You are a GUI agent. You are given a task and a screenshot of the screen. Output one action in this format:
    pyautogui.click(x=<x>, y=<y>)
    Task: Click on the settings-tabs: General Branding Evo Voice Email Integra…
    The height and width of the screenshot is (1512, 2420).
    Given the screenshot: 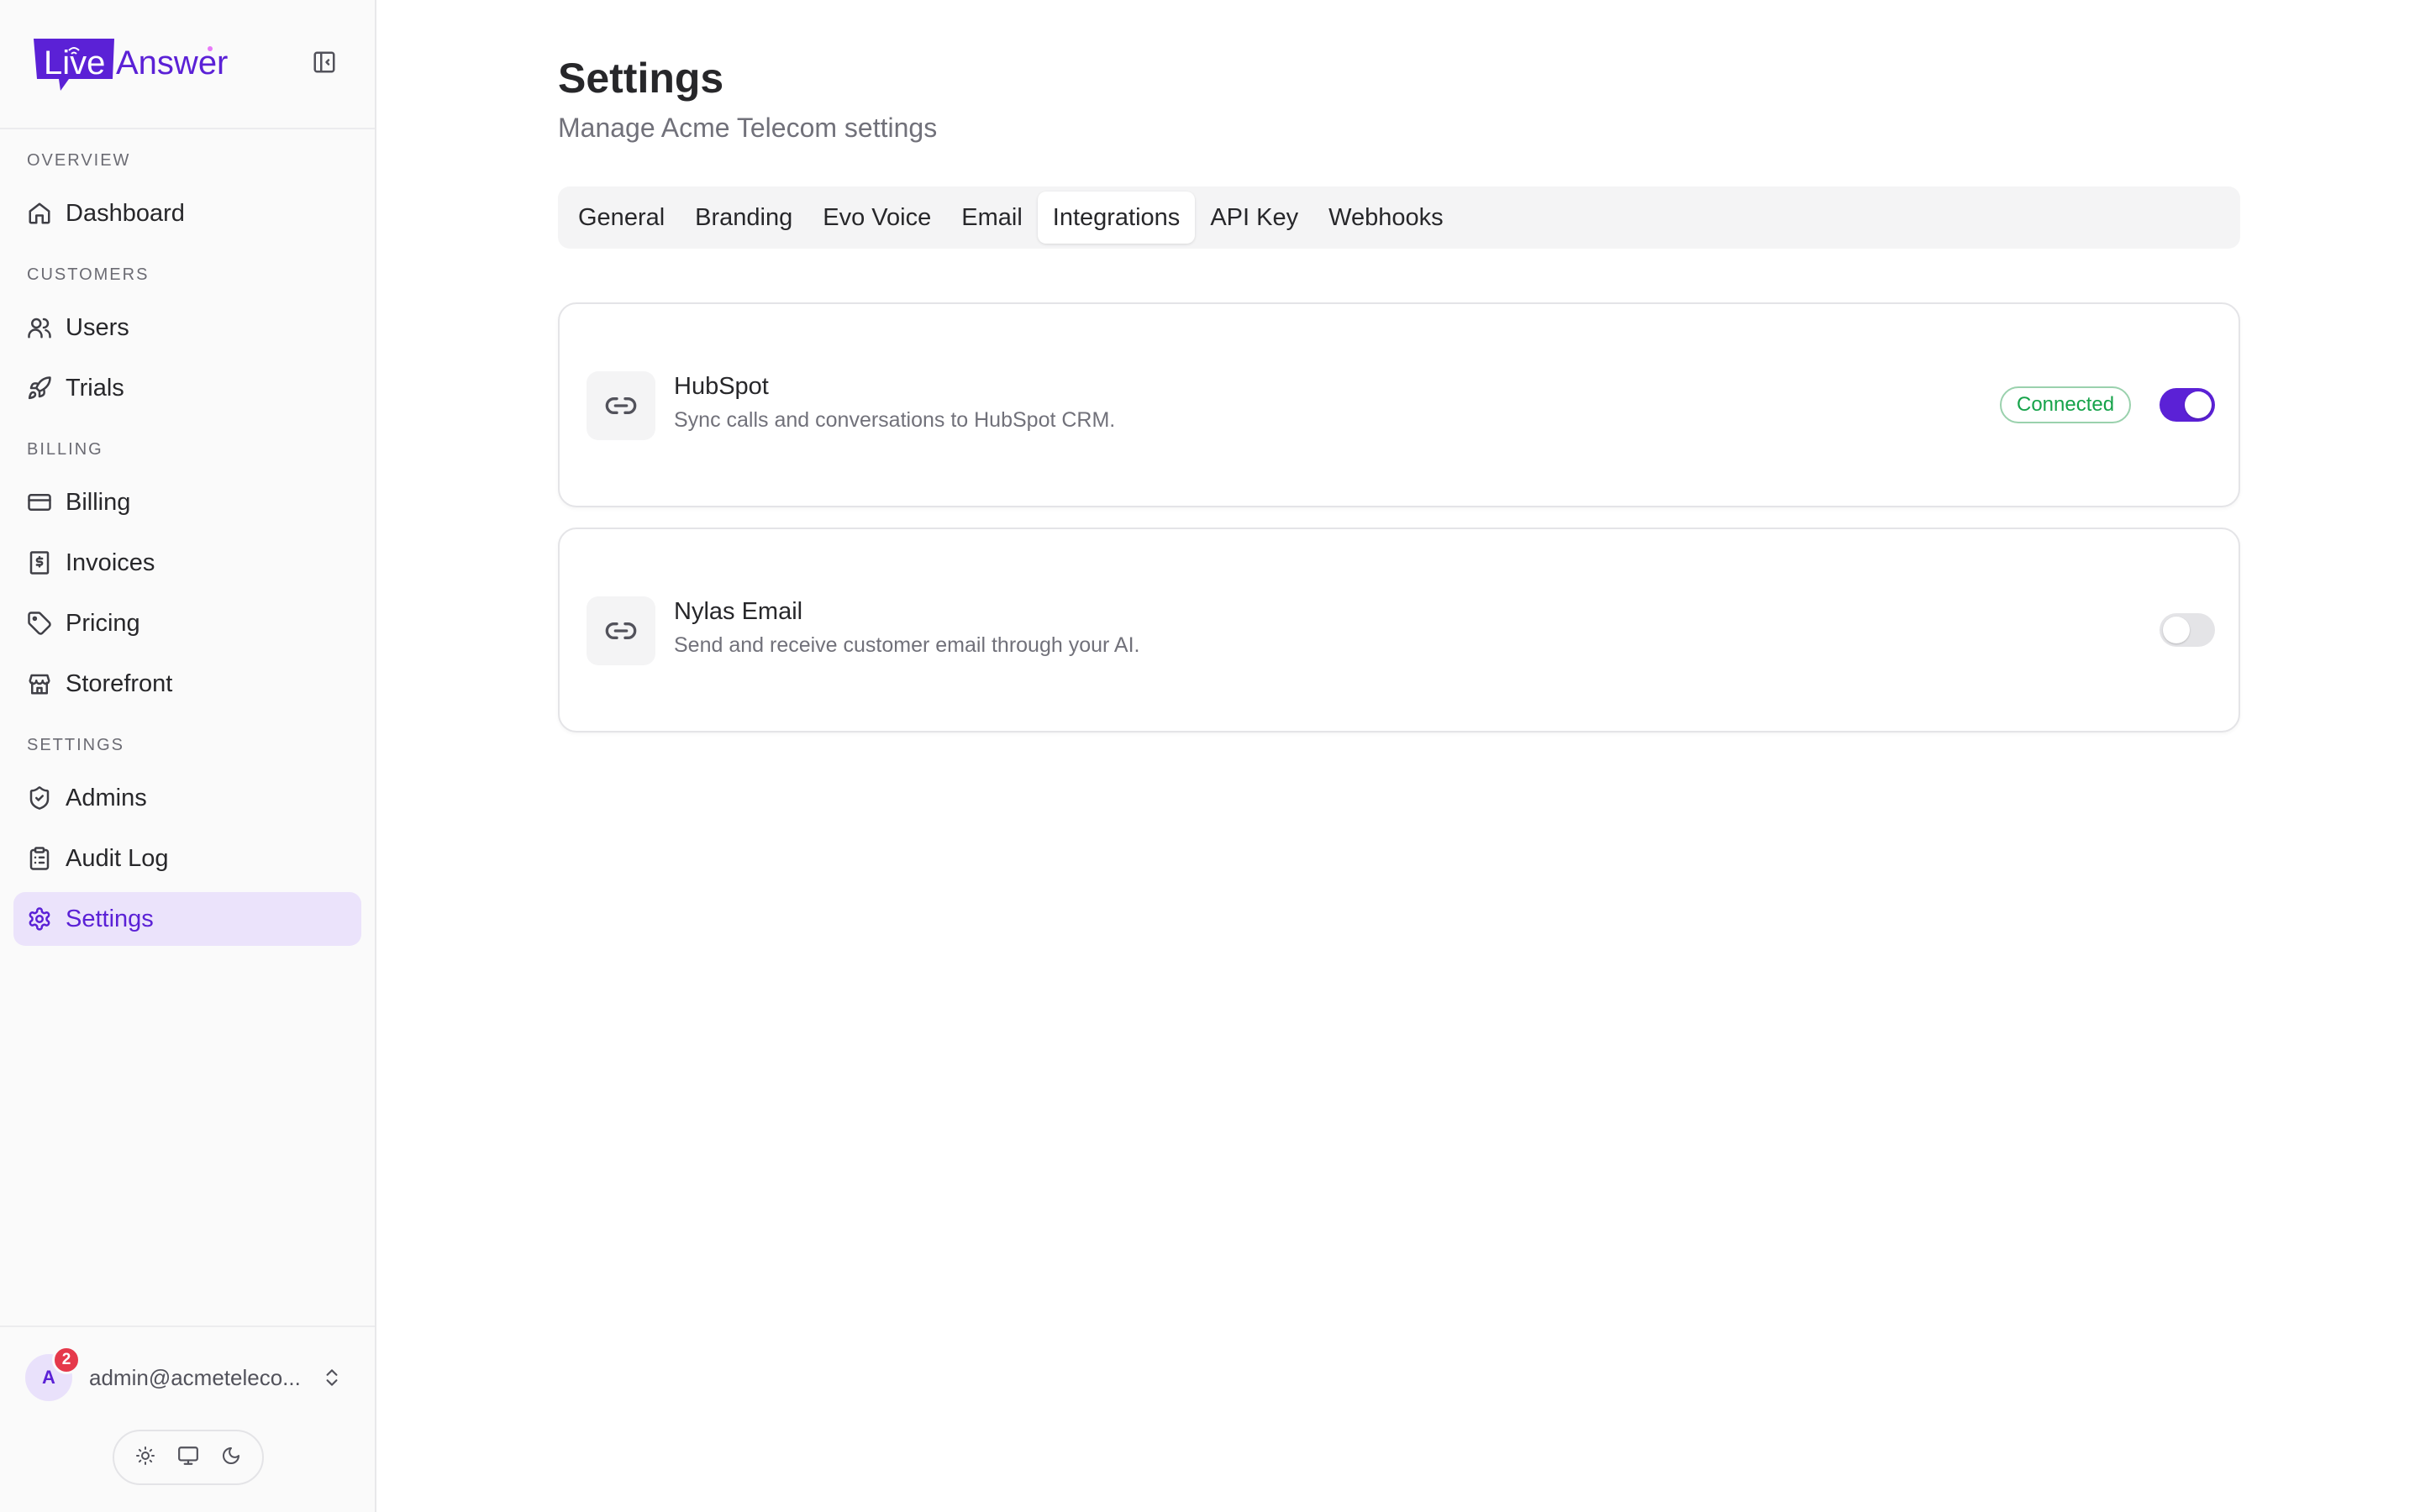 What is the action you would take?
    pyautogui.click(x=1399, y=217)
    